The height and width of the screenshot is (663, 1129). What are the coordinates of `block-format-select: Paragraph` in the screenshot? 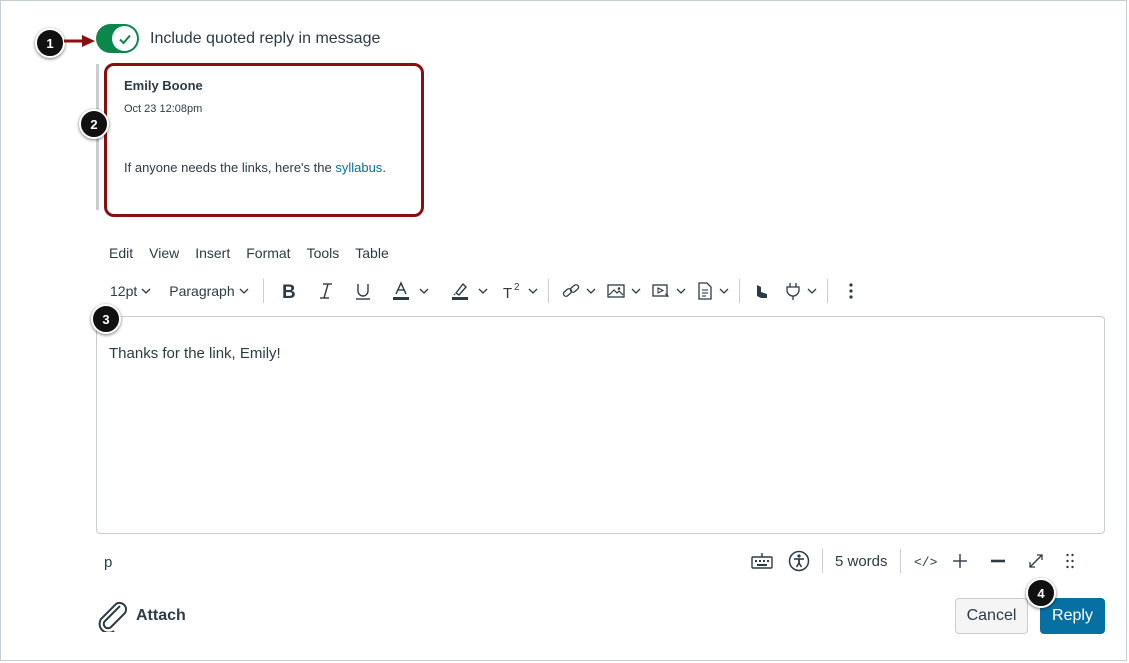 It's located at (209, 291).